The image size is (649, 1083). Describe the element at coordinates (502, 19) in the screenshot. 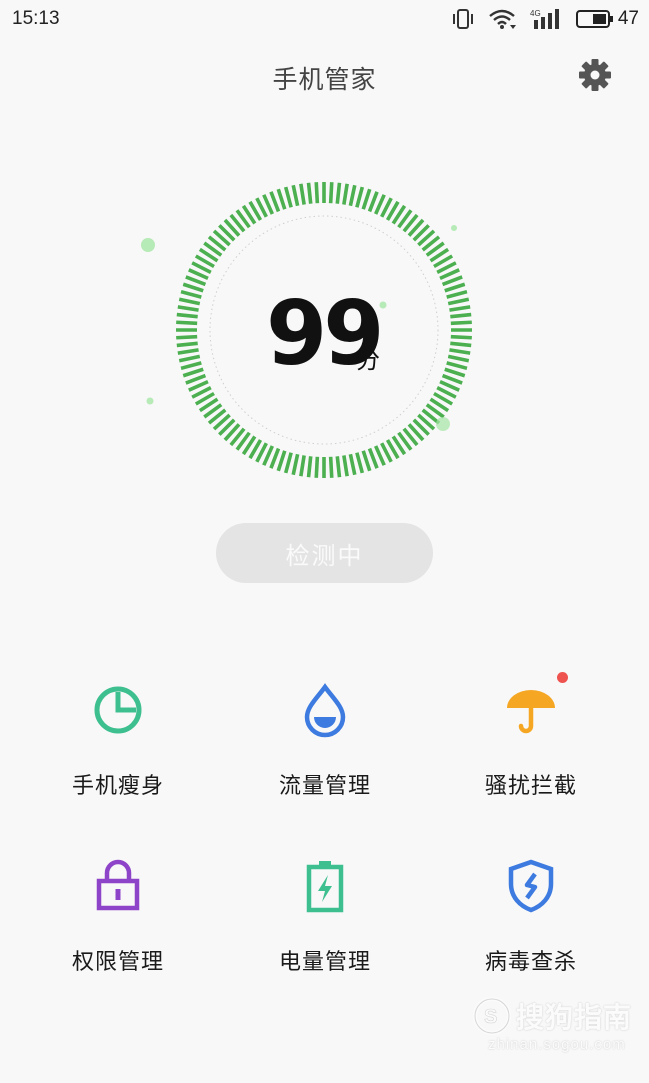

I see `wifi-icon` at that location.